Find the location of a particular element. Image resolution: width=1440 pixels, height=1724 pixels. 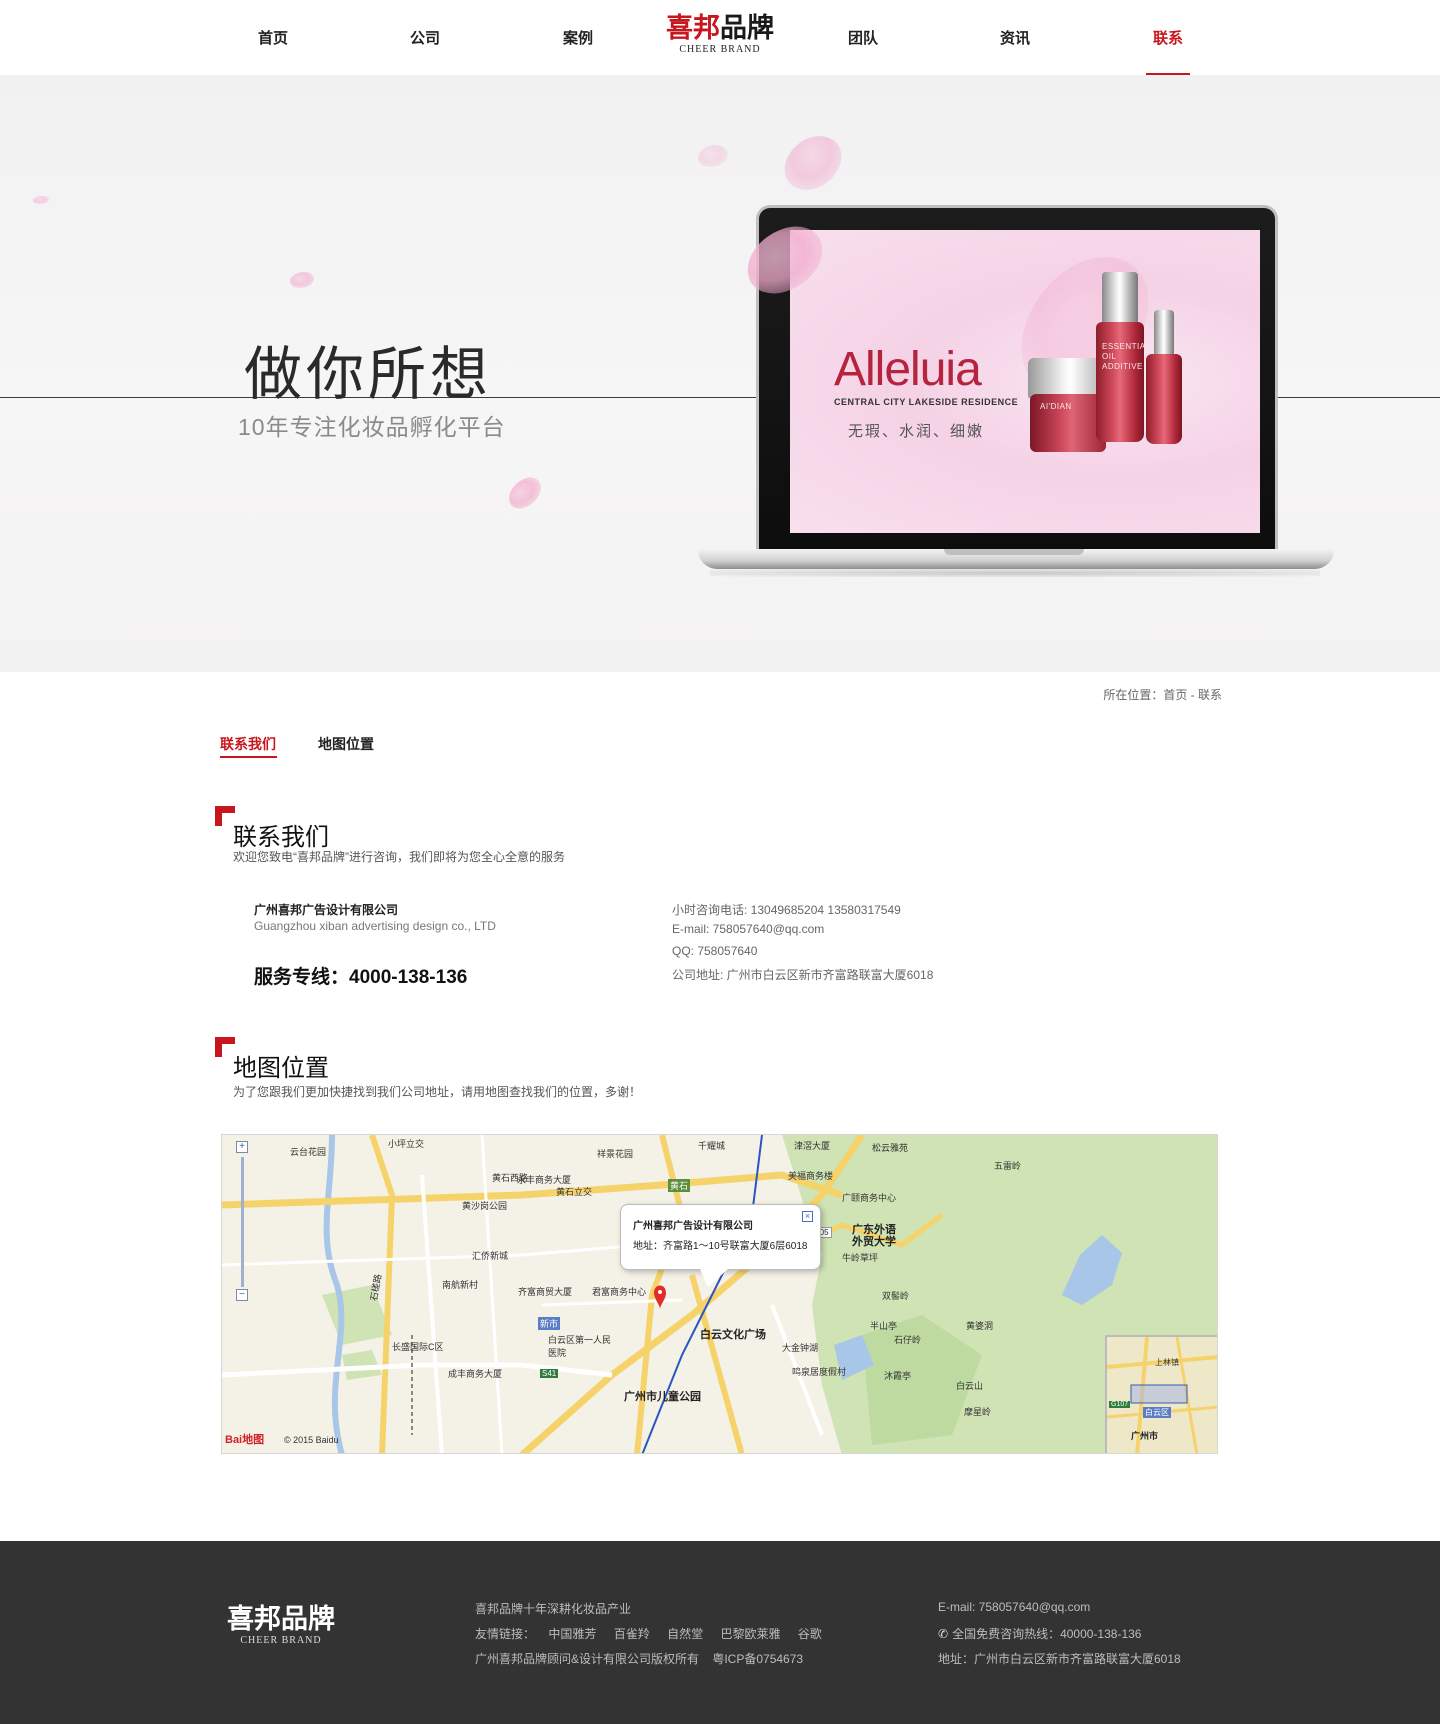

map-label: 成丰商务大厦 is located at coordinates (475, 1374).